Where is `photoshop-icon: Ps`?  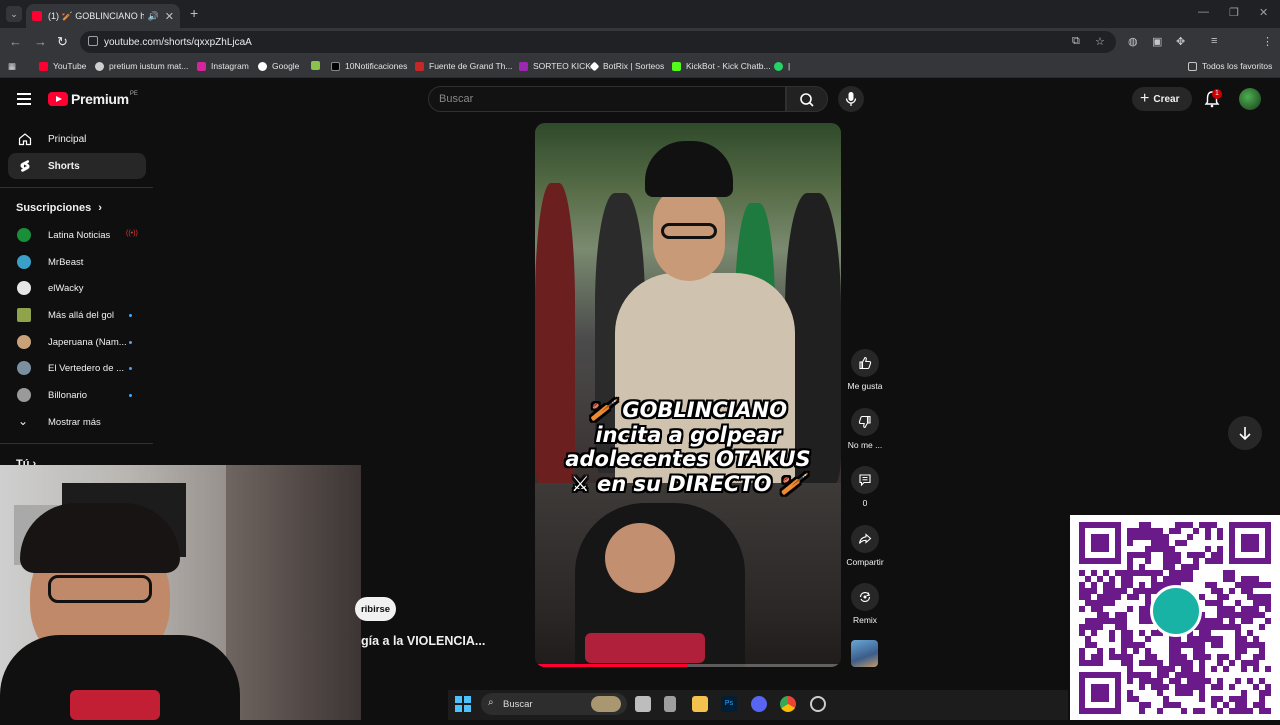
photoshop-icon: Ps is located at coordinates (729, 704).